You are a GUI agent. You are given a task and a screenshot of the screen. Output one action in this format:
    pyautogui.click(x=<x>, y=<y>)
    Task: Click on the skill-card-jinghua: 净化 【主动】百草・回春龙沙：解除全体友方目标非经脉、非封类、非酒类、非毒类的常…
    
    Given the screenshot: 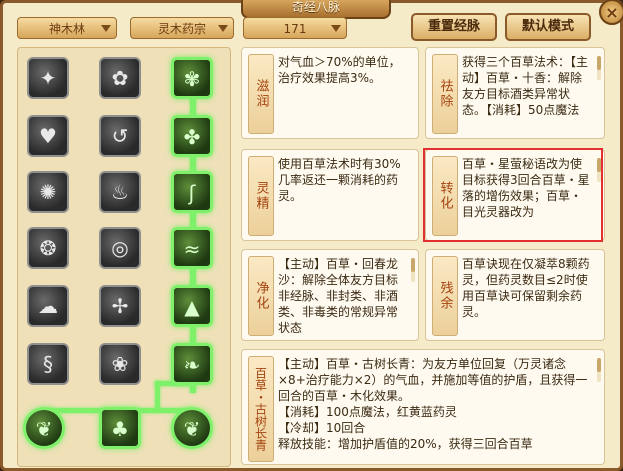 What is the action you would take?
    pyautogui.click(x=330, y=295)
    